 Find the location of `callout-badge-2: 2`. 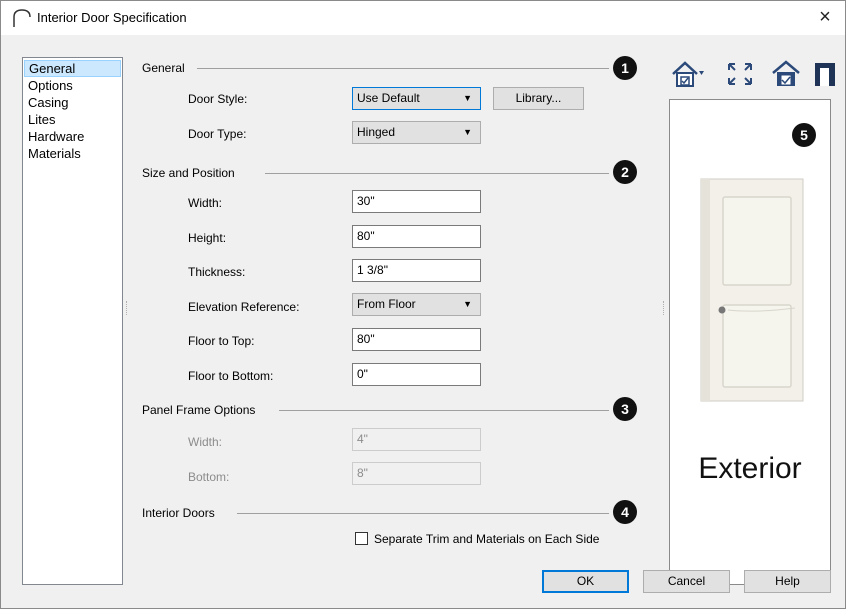

callout-badge-2: 2 is located at coordinates (625, 172).